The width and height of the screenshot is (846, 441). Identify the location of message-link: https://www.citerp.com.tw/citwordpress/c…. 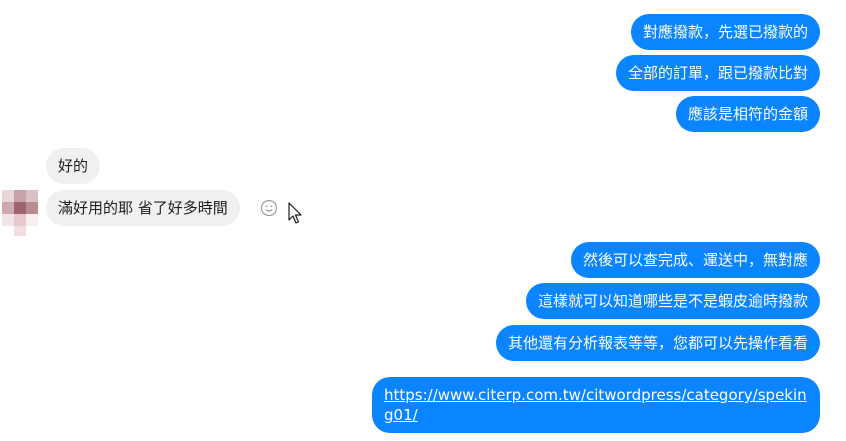
(595, 405).